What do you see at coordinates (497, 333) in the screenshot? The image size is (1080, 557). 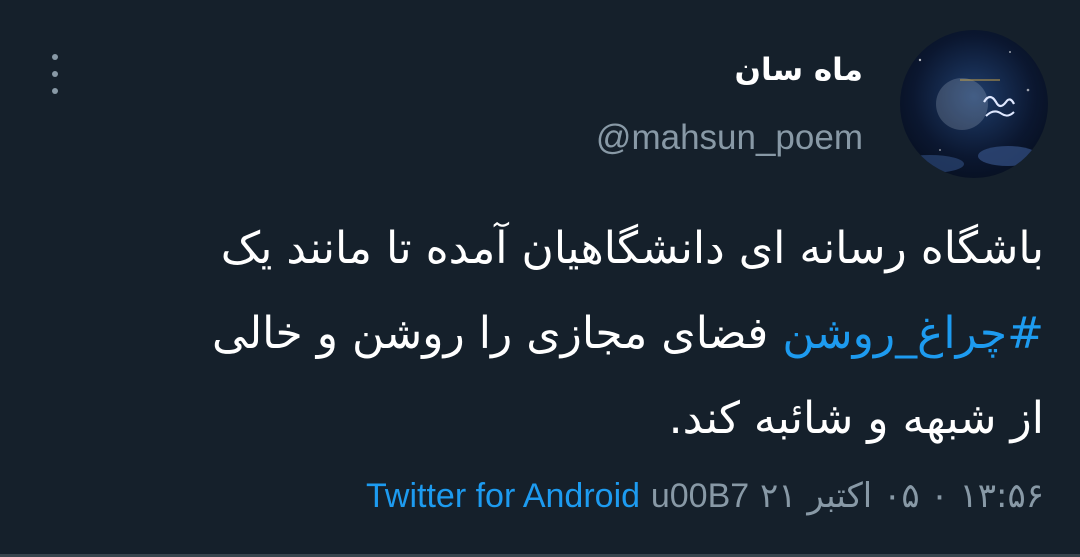 I see `tweet-text-segment: فضای مجازی را روشن و خالی` at bounding box center [497, 333].